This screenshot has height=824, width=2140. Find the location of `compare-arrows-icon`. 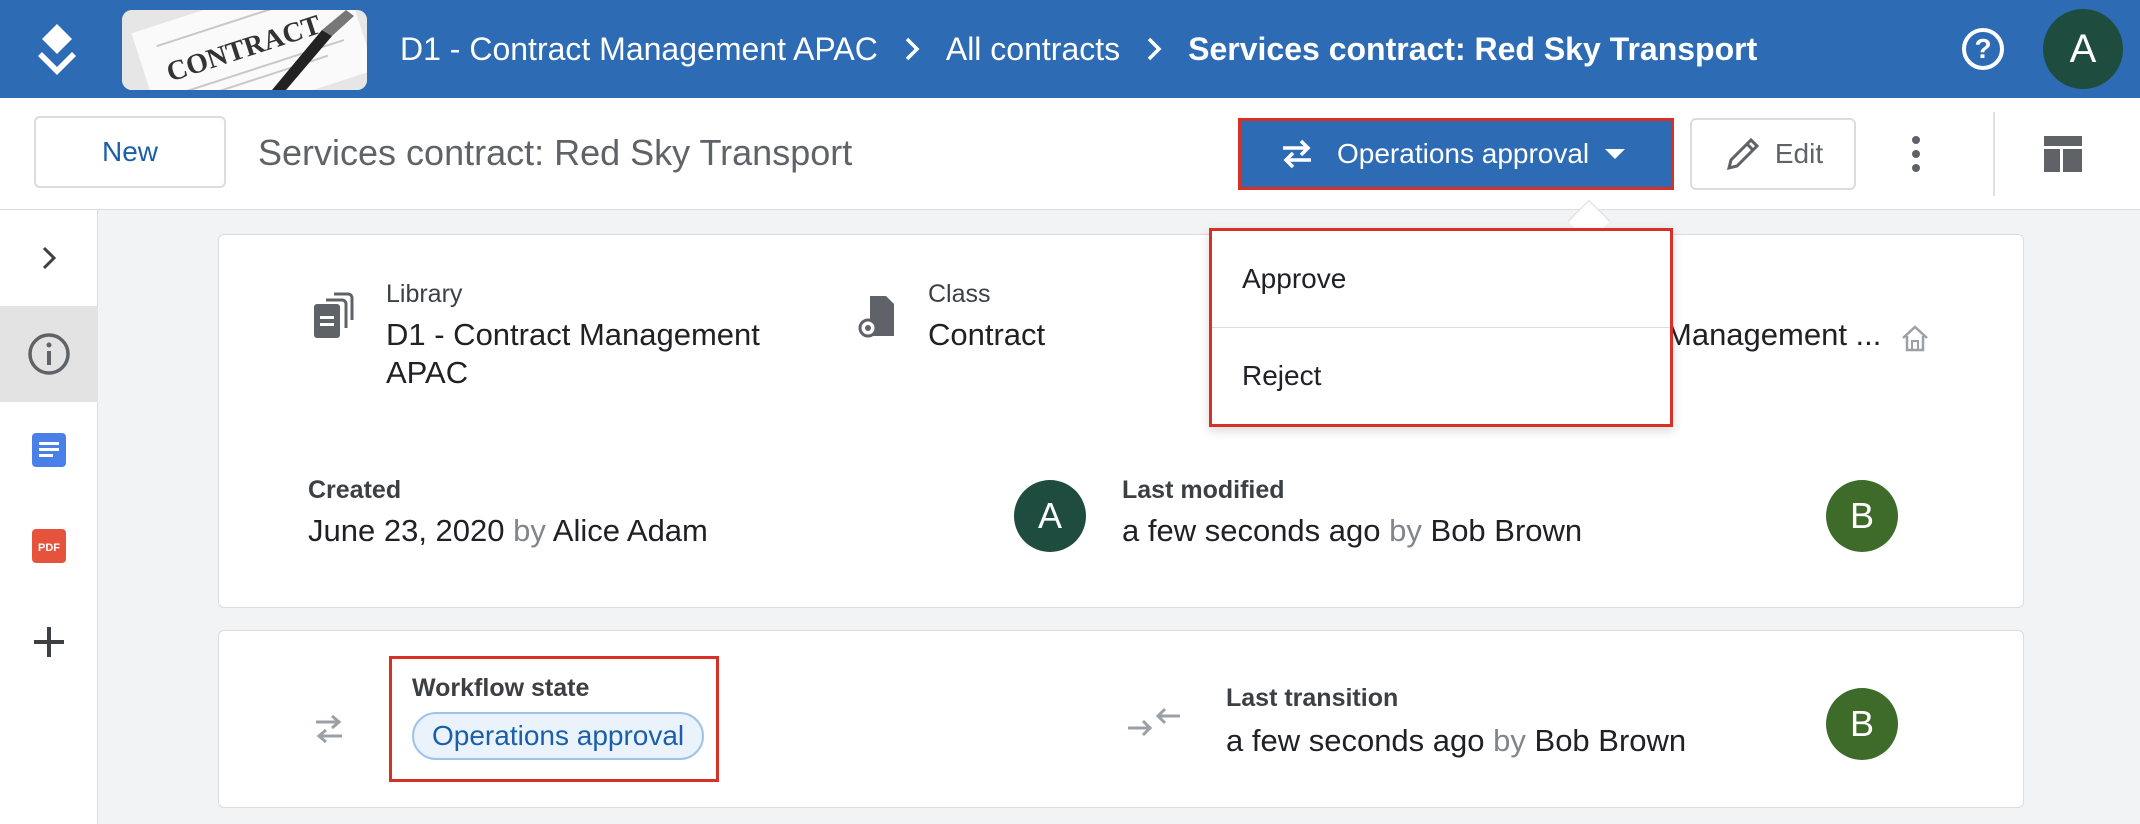

compare-arrows-icon is located at coordinates (1154, 722).